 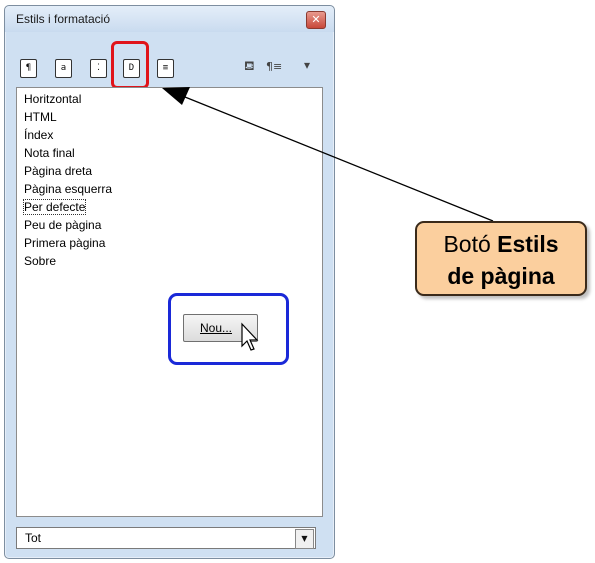 What do you see at coordinates (501, 258) in the screenshot?
I see `callout-box: Botó Estils de pàgina` at bounding box center [501, 258].